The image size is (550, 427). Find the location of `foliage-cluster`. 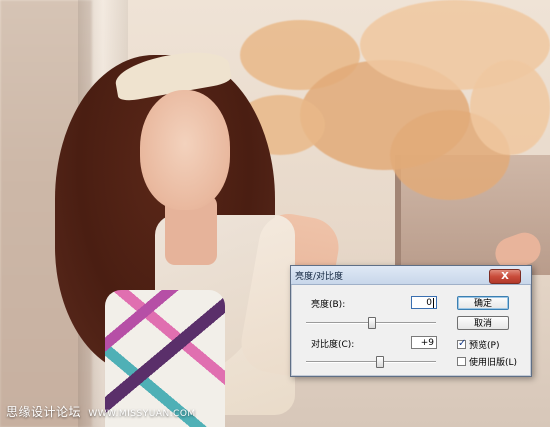

foliage-cluster is located at coordinates (510, 107).